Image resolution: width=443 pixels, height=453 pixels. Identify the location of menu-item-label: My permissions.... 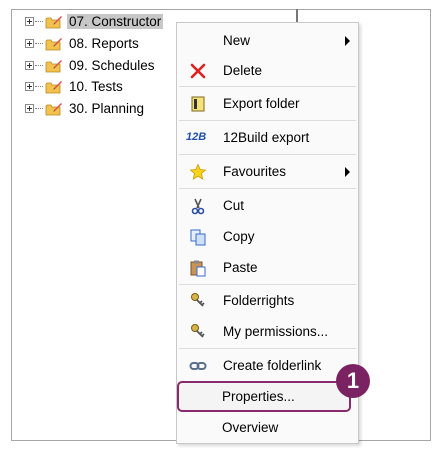
(276, 331).